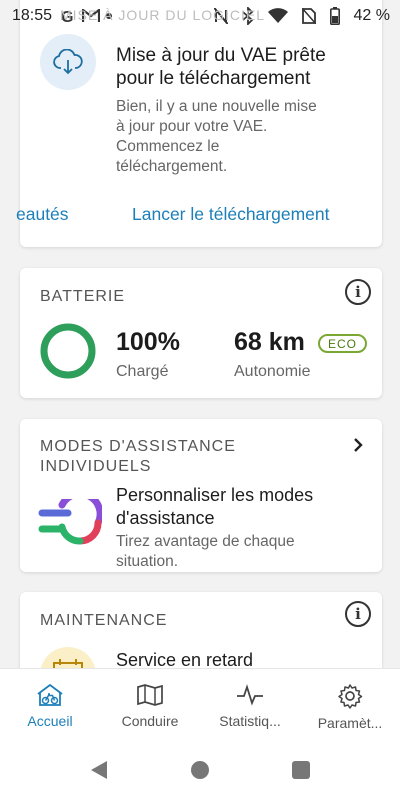 The width and height of the screenshot is (400, 800). I want to click on battery-charge-label: Chargé, so click(142, 371).